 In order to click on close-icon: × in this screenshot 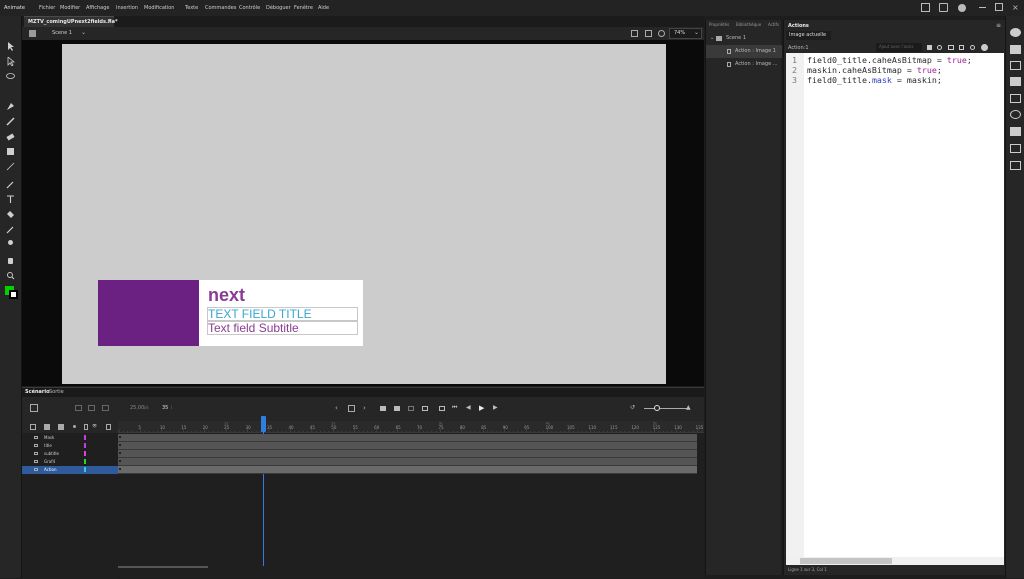, I will do `click(1015, 8)`.